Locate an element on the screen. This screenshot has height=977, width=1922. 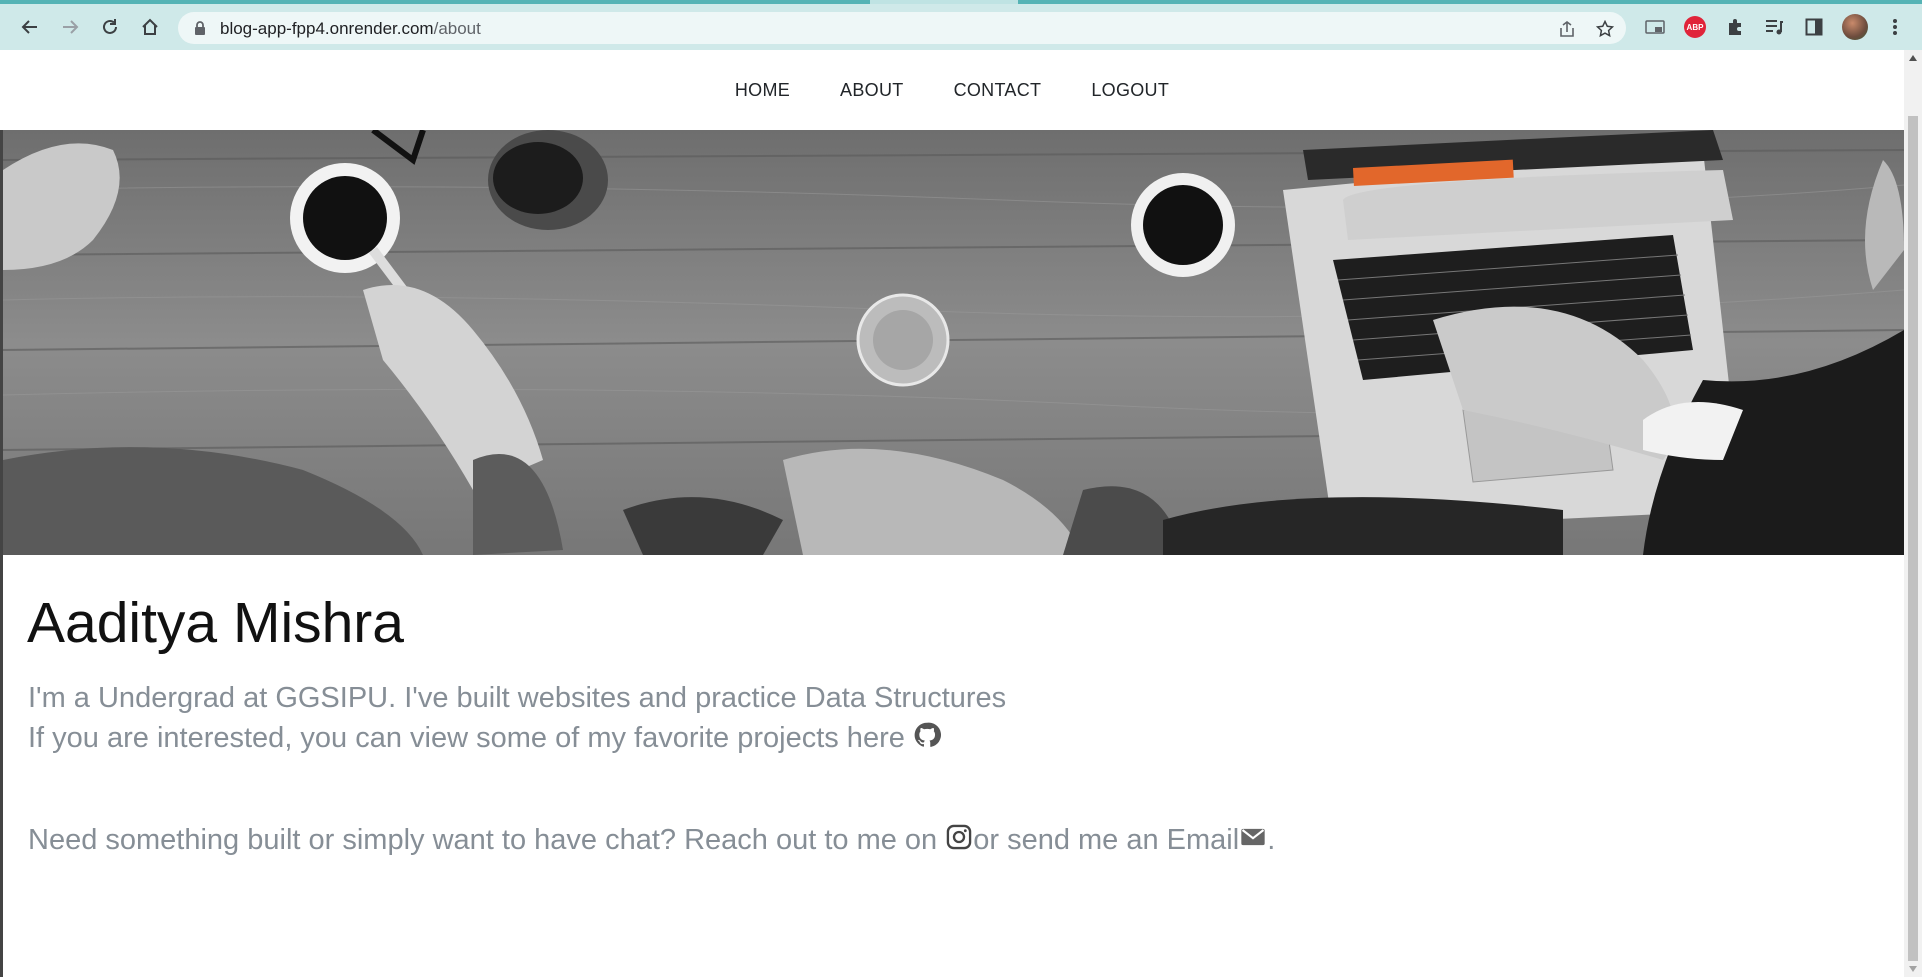
share-icon is located at coordinates (1567, 29).